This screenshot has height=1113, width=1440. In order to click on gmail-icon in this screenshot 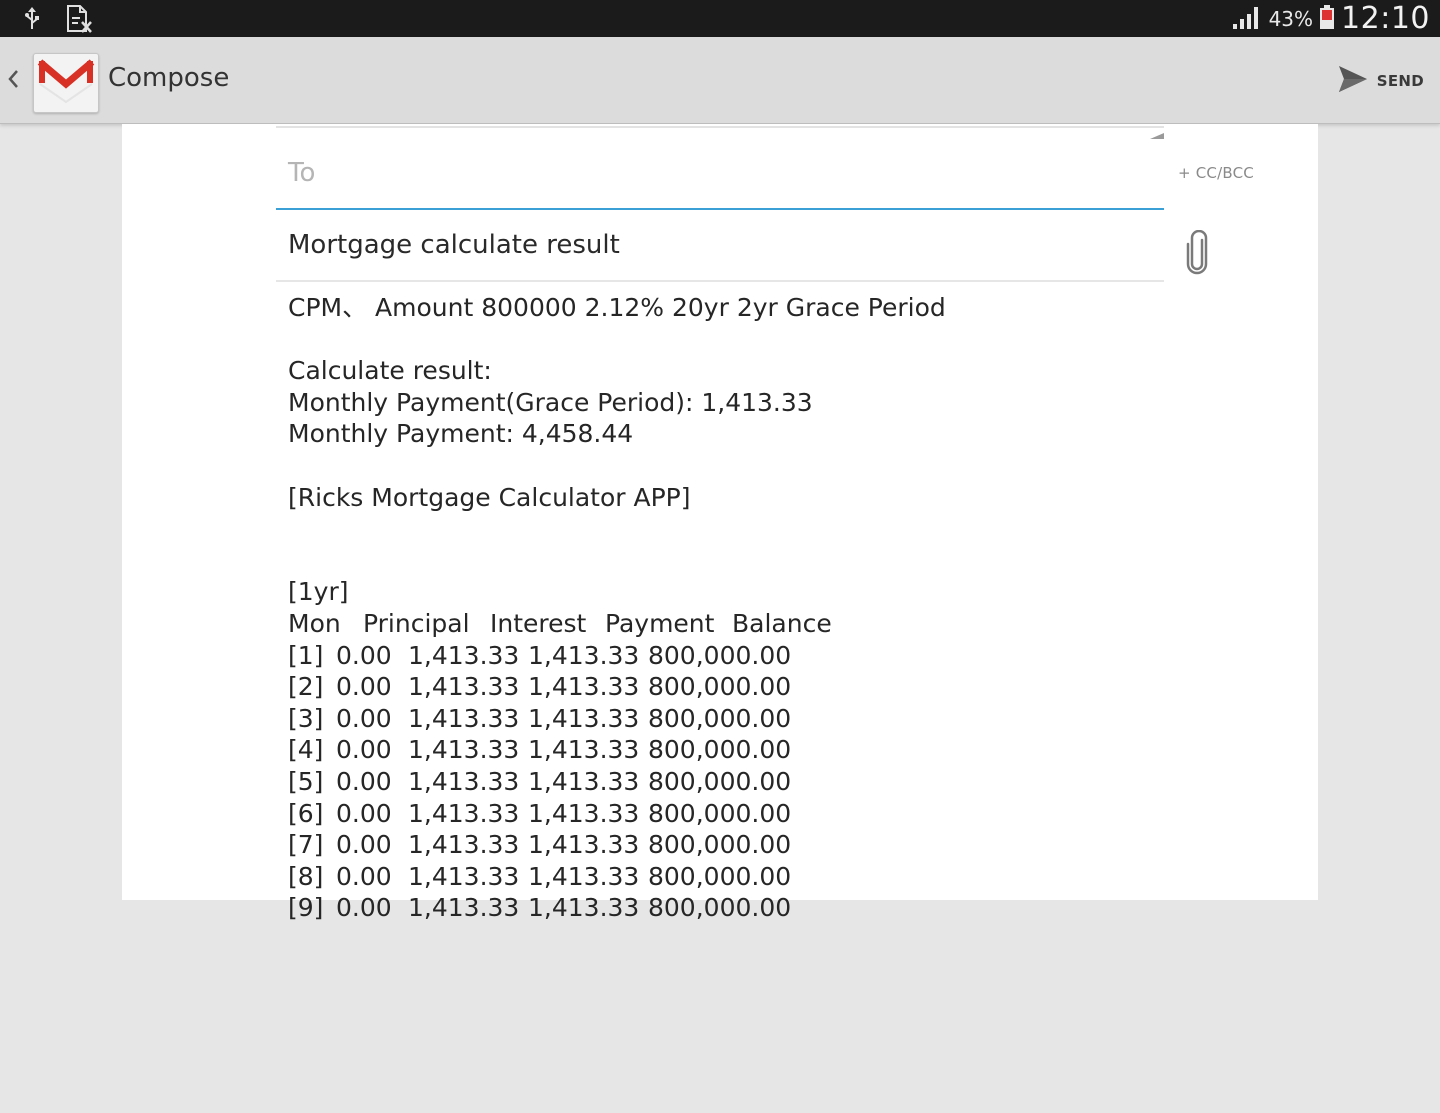, I will do `click(66, 83)`.